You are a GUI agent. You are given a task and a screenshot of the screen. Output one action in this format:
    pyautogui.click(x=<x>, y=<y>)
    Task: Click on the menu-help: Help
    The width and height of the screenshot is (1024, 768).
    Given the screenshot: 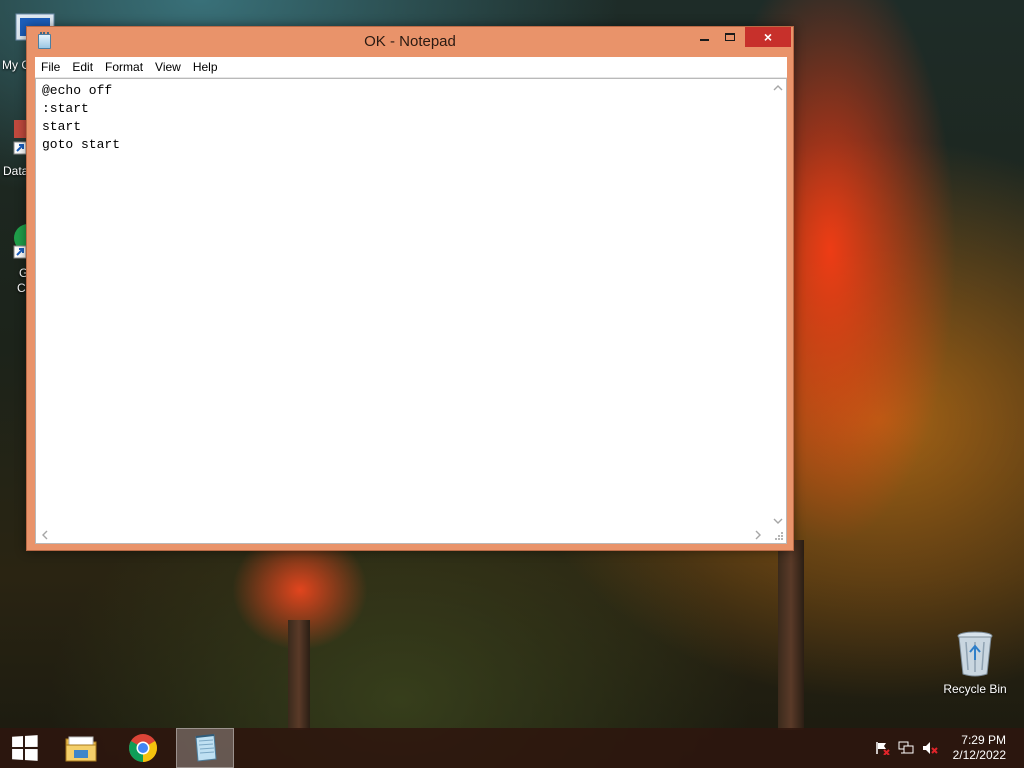 What is the action you would take?
    pyautogui.click(x=205, y=67)
    